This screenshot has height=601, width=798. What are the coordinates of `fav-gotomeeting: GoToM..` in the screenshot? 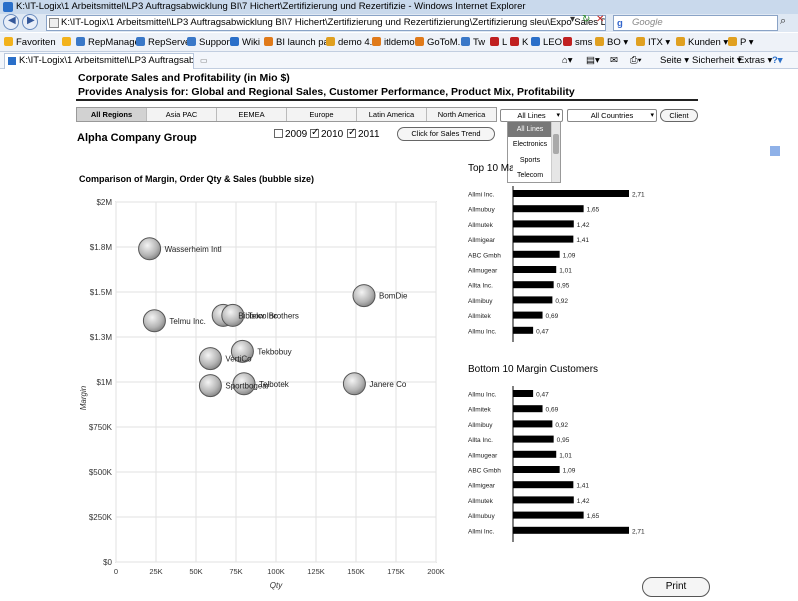 It's located at (439, 42).